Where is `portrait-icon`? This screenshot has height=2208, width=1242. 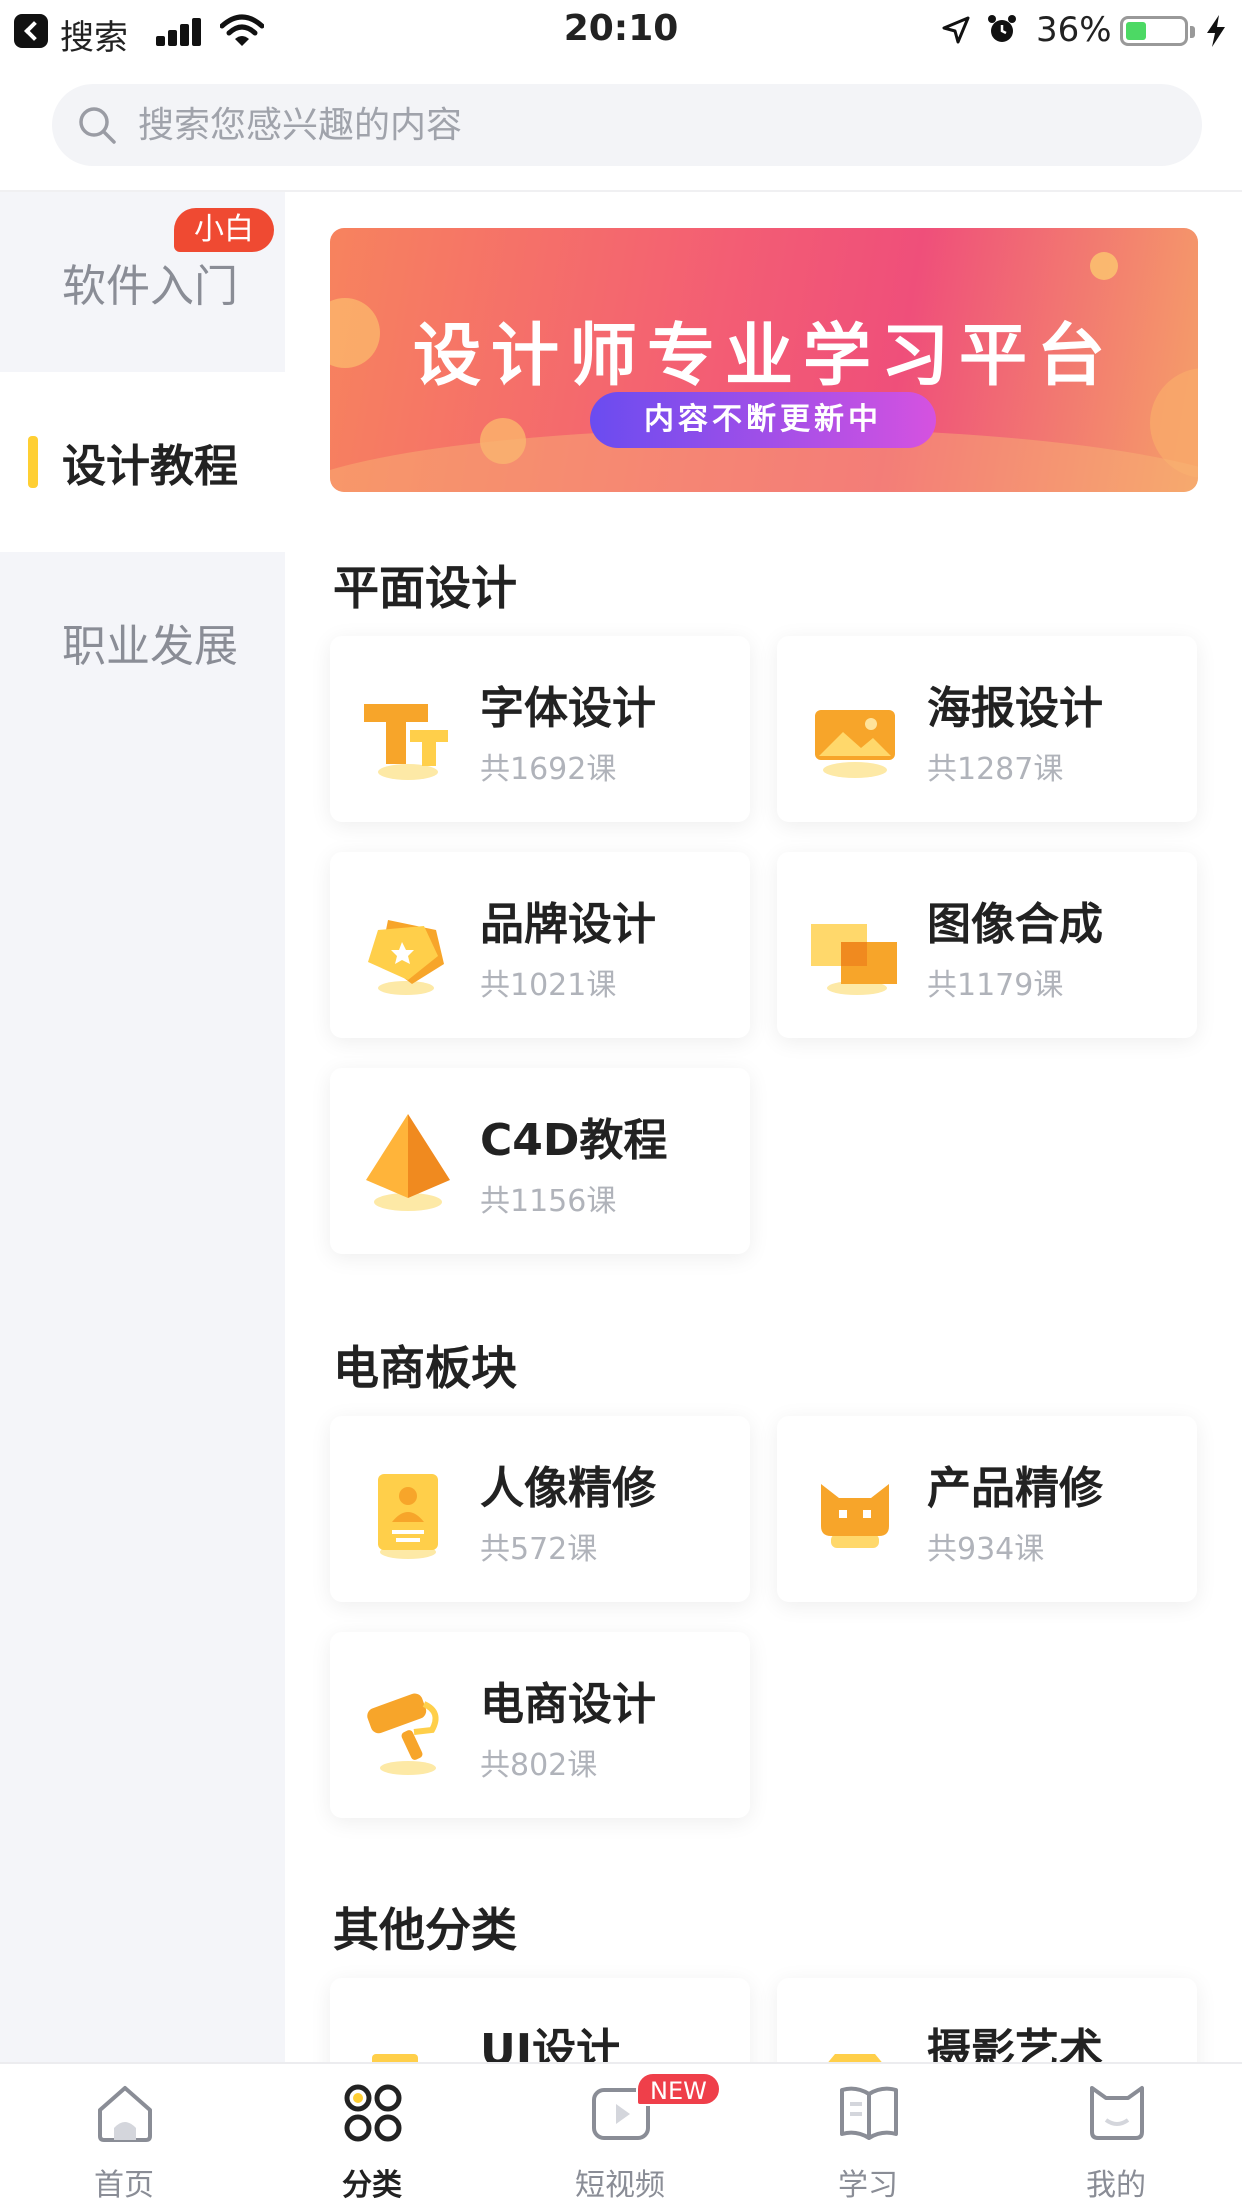 portrait-icon is located at coordinates (408, 1516).